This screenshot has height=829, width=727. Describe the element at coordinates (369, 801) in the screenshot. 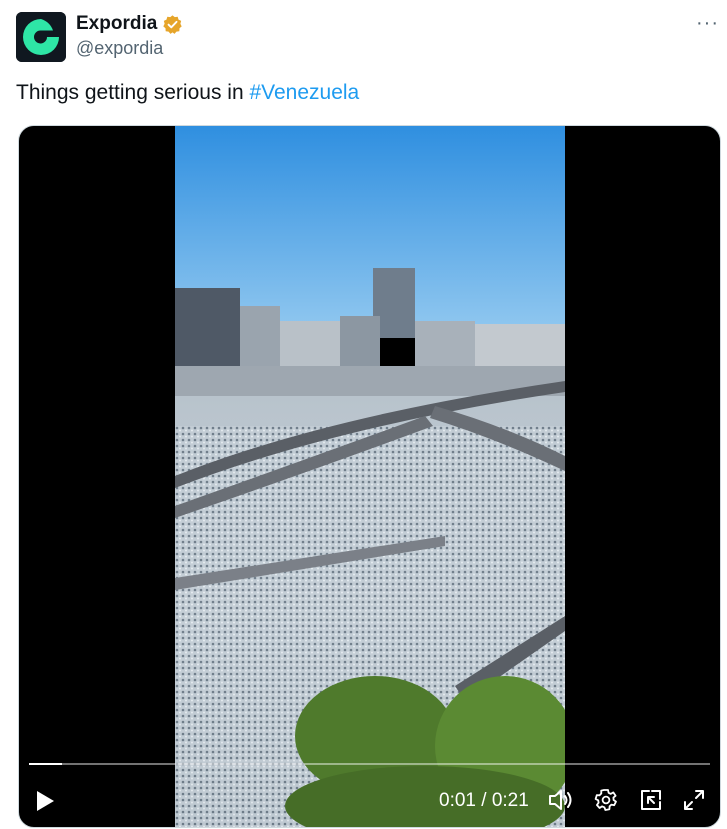

I see `video-controls: 0:01 / 0:21` at that location.